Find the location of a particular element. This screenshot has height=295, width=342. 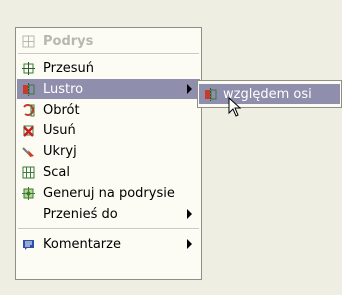

menu-item-obrot: Obrót is located at coordinates (108, 110).